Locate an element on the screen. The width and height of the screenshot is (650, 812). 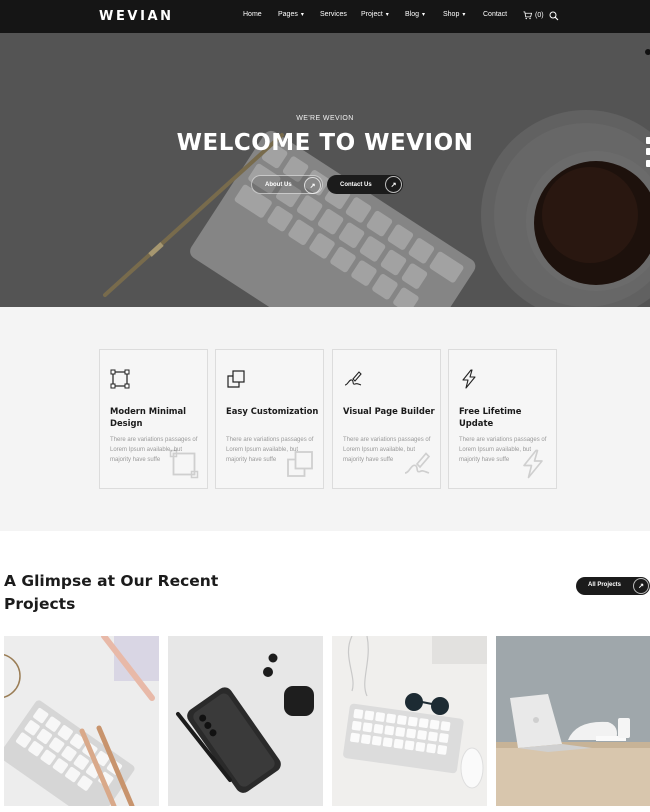
about-us-button: About Us ↗ is located at coordinates (287, 184).